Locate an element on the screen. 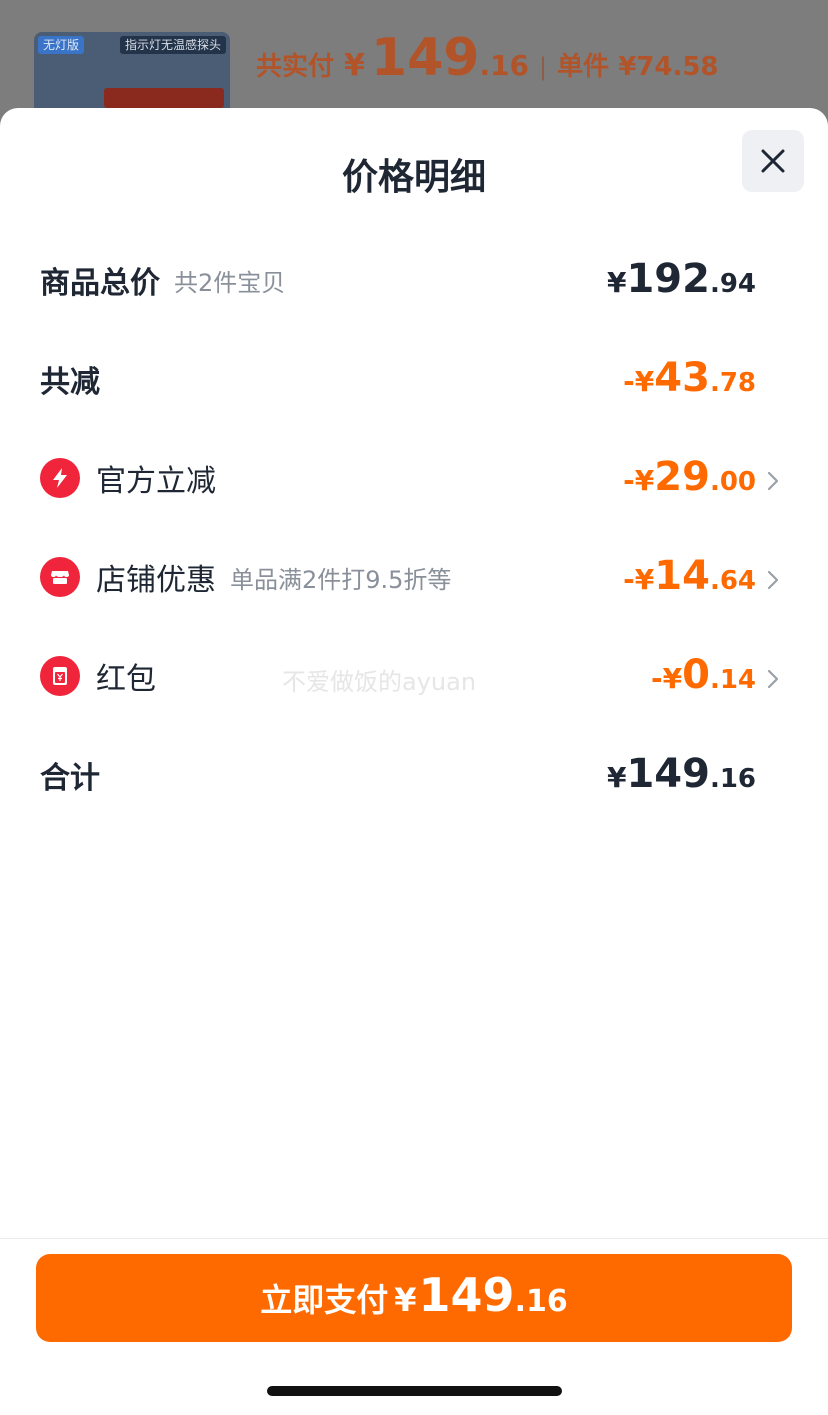 The width and height of the screenshot is (828, 1415). lightning-icon is located at coordinates (60, 478).